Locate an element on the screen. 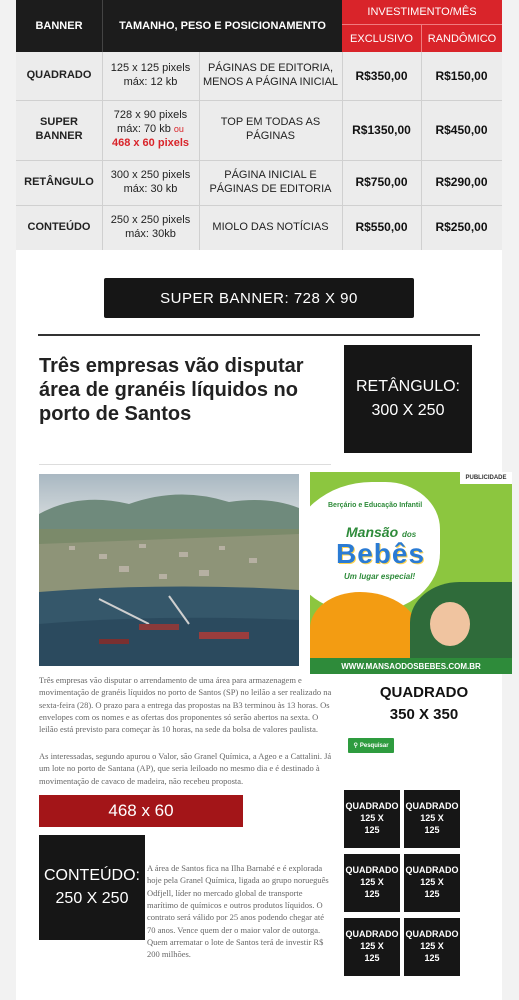 The width and height of the screenshot is (519, 1000). search-icon: ⚲ is located at coordinates (355, 746).